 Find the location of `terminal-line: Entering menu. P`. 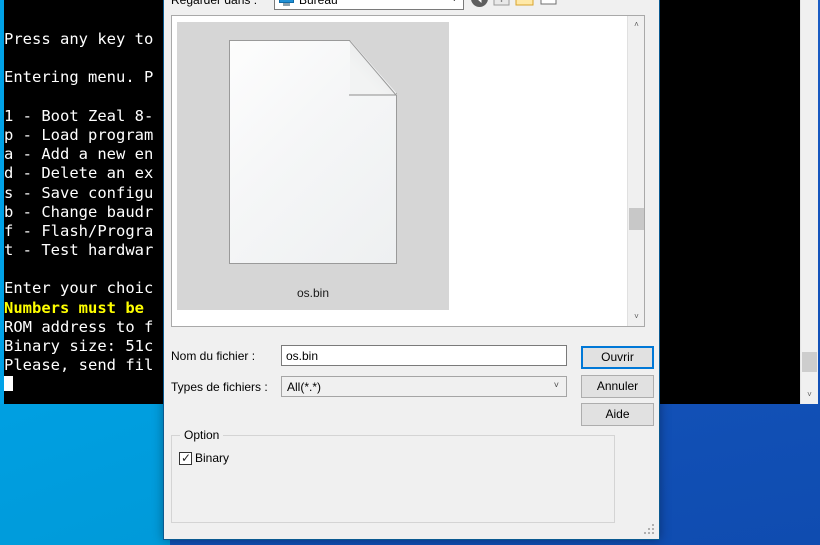

terminal-line: Entering menu. P is located at coordinates (79, 77).